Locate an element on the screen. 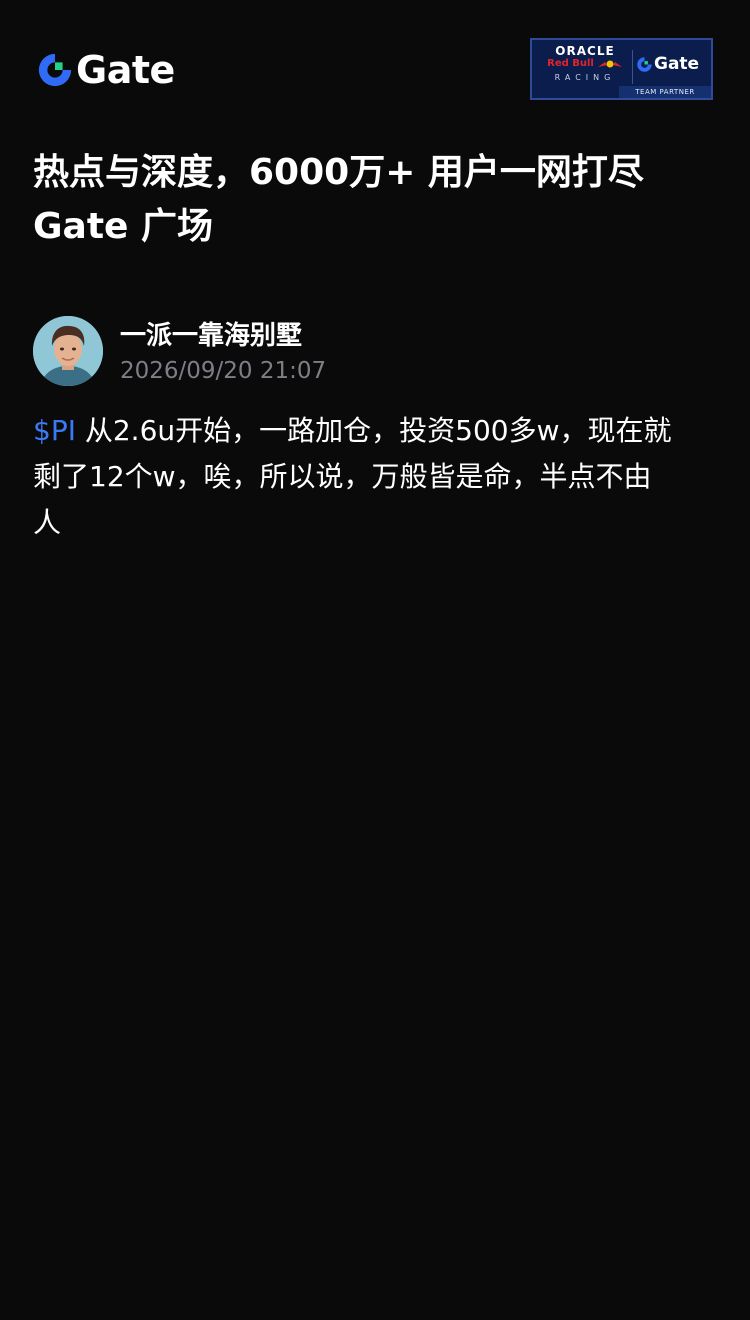 The height and width of the screenshot is (1320, 750). gate-logo-icon is located at coordinates (55, 70).